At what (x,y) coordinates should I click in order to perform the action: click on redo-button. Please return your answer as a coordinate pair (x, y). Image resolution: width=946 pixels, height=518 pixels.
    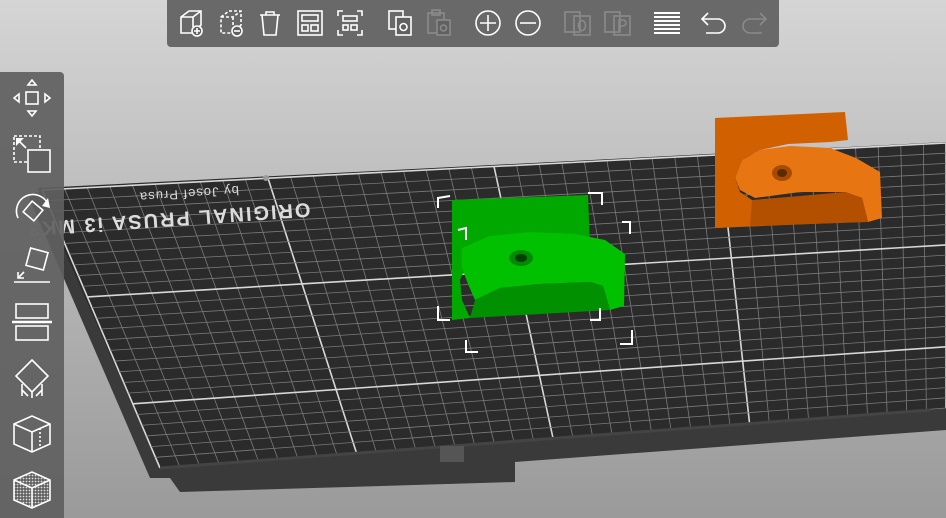
    Looking at the image, I should click on (754, 23).